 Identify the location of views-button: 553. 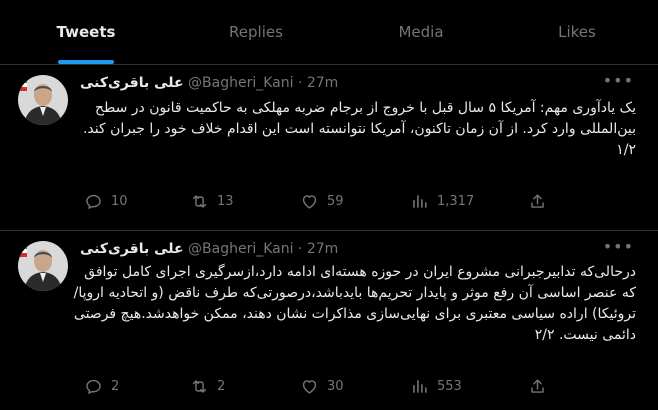
(436, 386).